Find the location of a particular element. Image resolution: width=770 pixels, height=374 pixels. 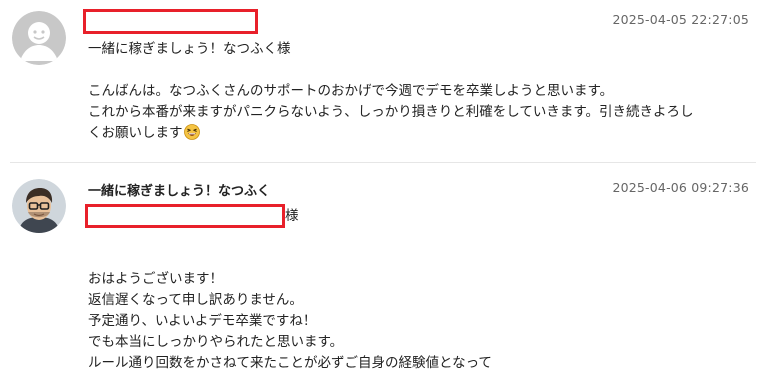

illustrated-man-with-glasses-avatar-icon is located at coordinates (39, 206).